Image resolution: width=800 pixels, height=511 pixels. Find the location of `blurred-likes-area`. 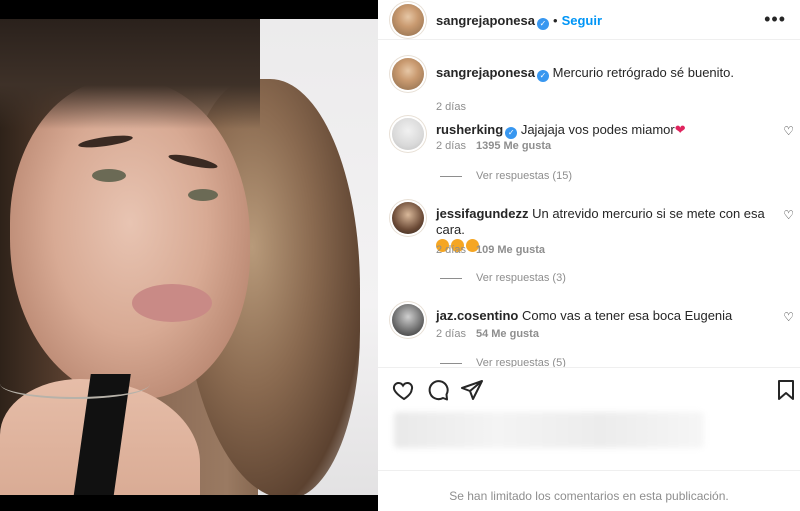

blurred-likes-area is located at coordinates (549, 430).